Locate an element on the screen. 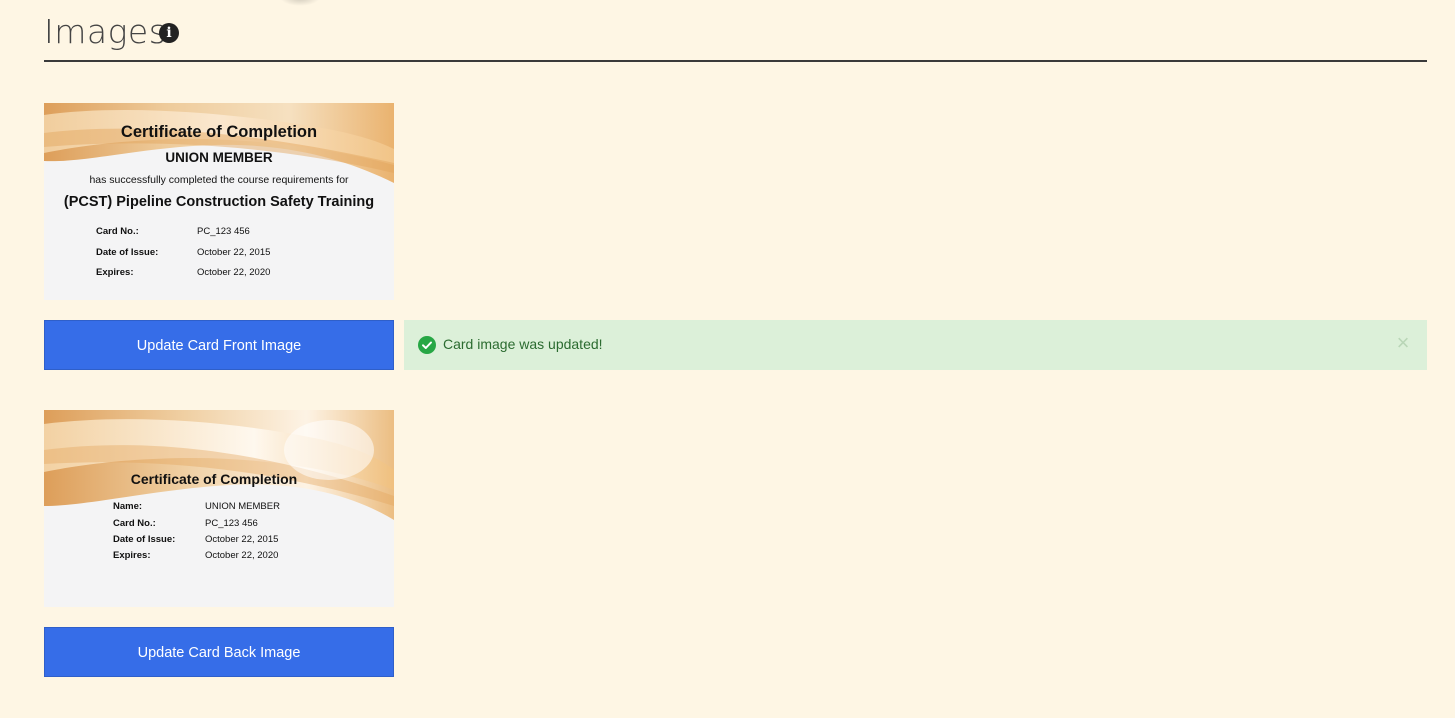 The height and width of the screenshot is (718, 1455). card-front-field: Card No.: PC_123 456 is located at coordinates (226, 233).